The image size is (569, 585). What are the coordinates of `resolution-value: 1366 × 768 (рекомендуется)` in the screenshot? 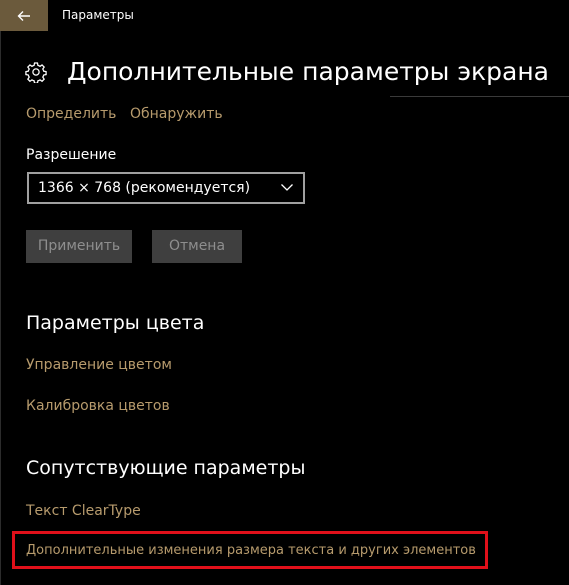 It's located at (144, 188).